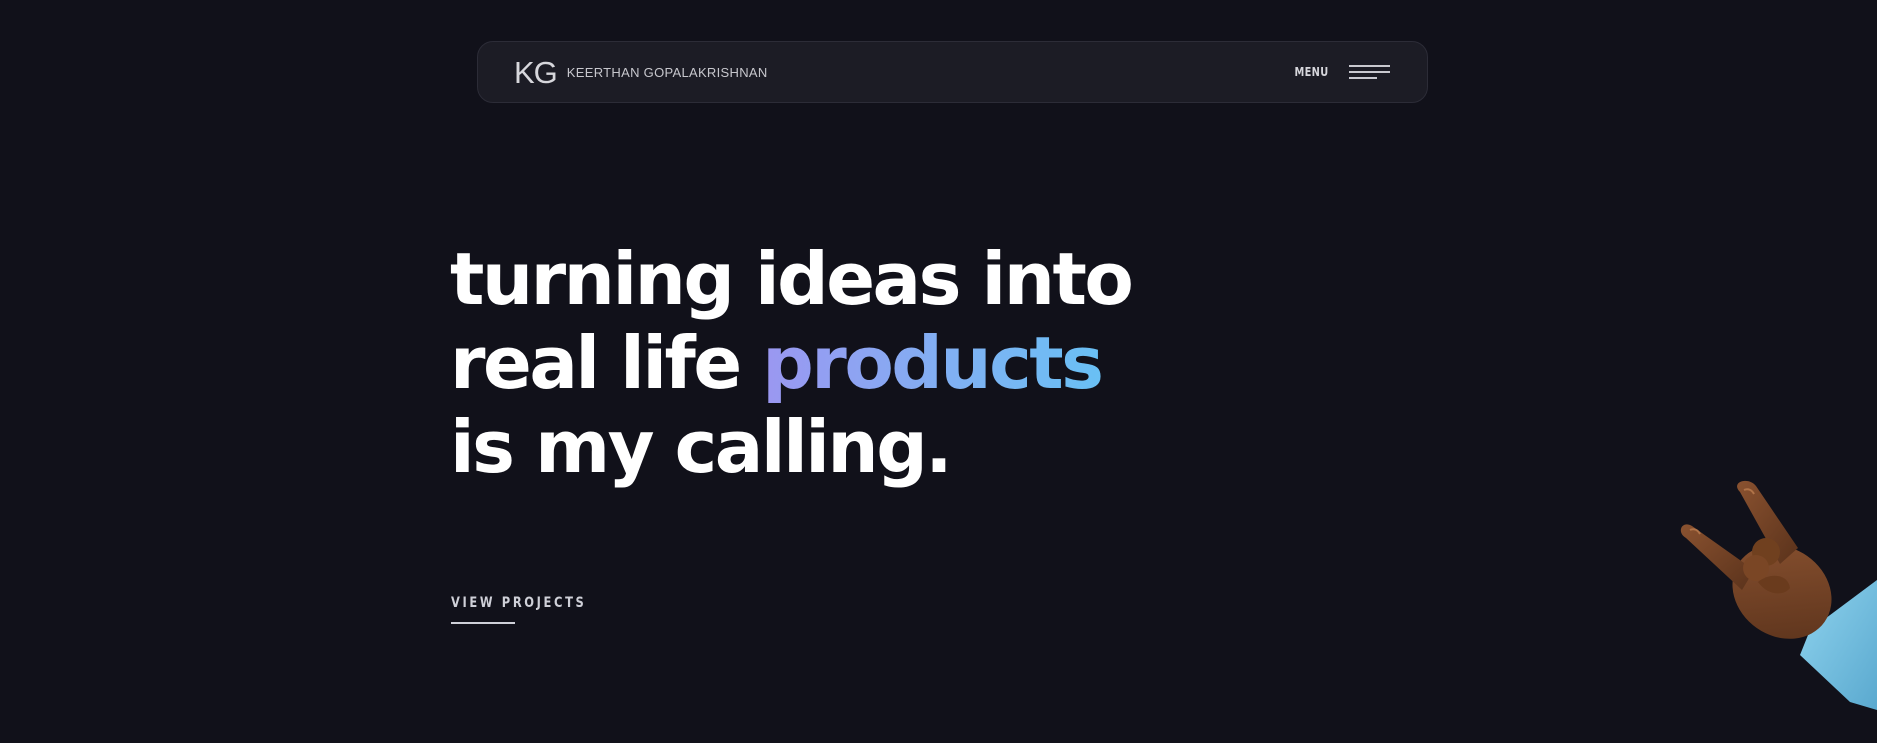  Describe the element at coordinates (1369, 72) in the screenshot. I see `hamburger-icon` at that location.